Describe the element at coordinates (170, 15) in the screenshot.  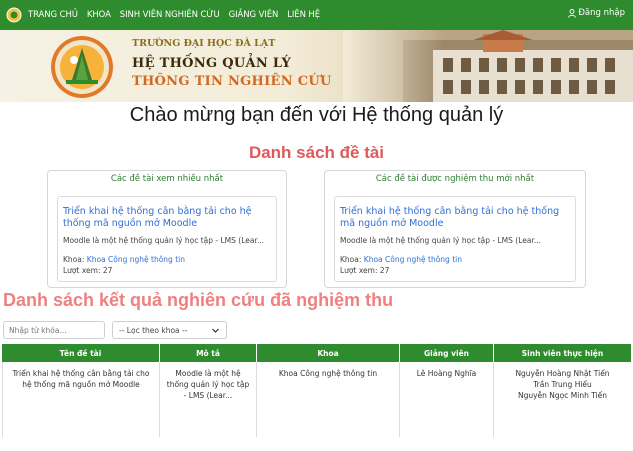
I see `nav-item-student-research: SINH VIÊN NGHIÊN CỨU` at that location.